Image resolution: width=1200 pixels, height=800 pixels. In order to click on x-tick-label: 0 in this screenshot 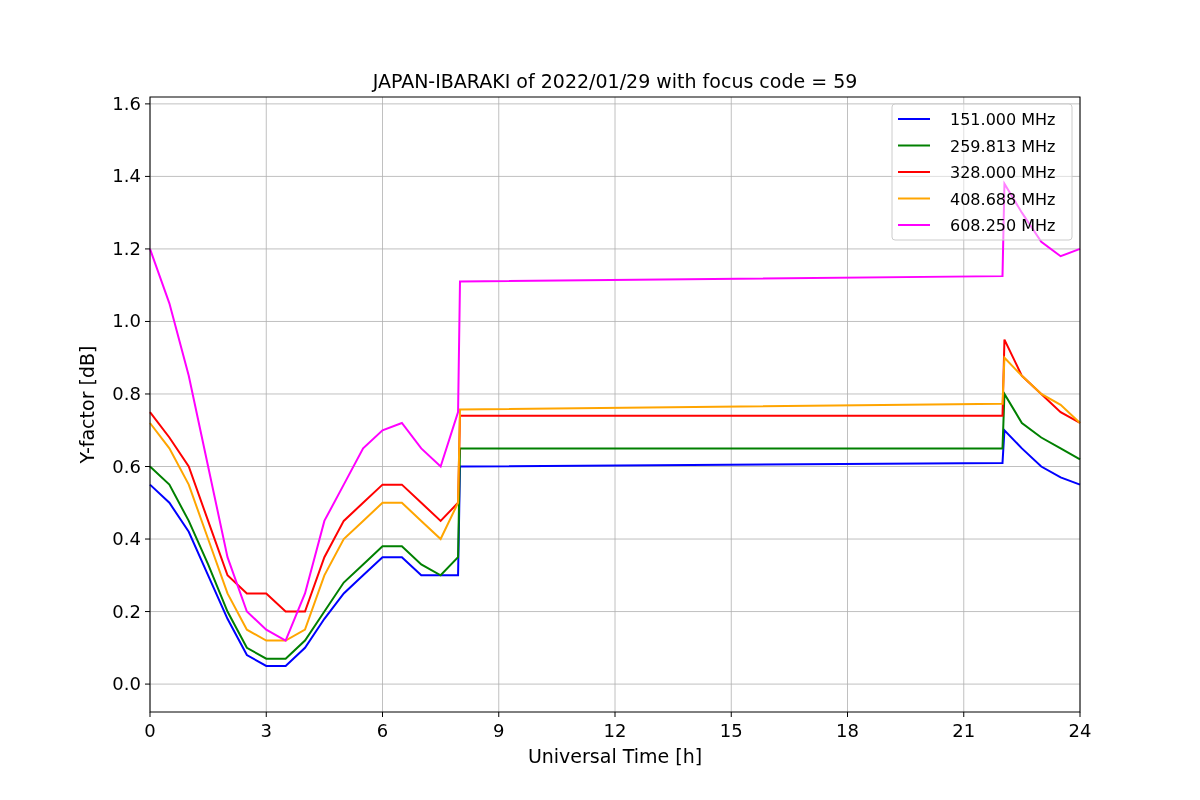, I will do `click(150, 730)`.